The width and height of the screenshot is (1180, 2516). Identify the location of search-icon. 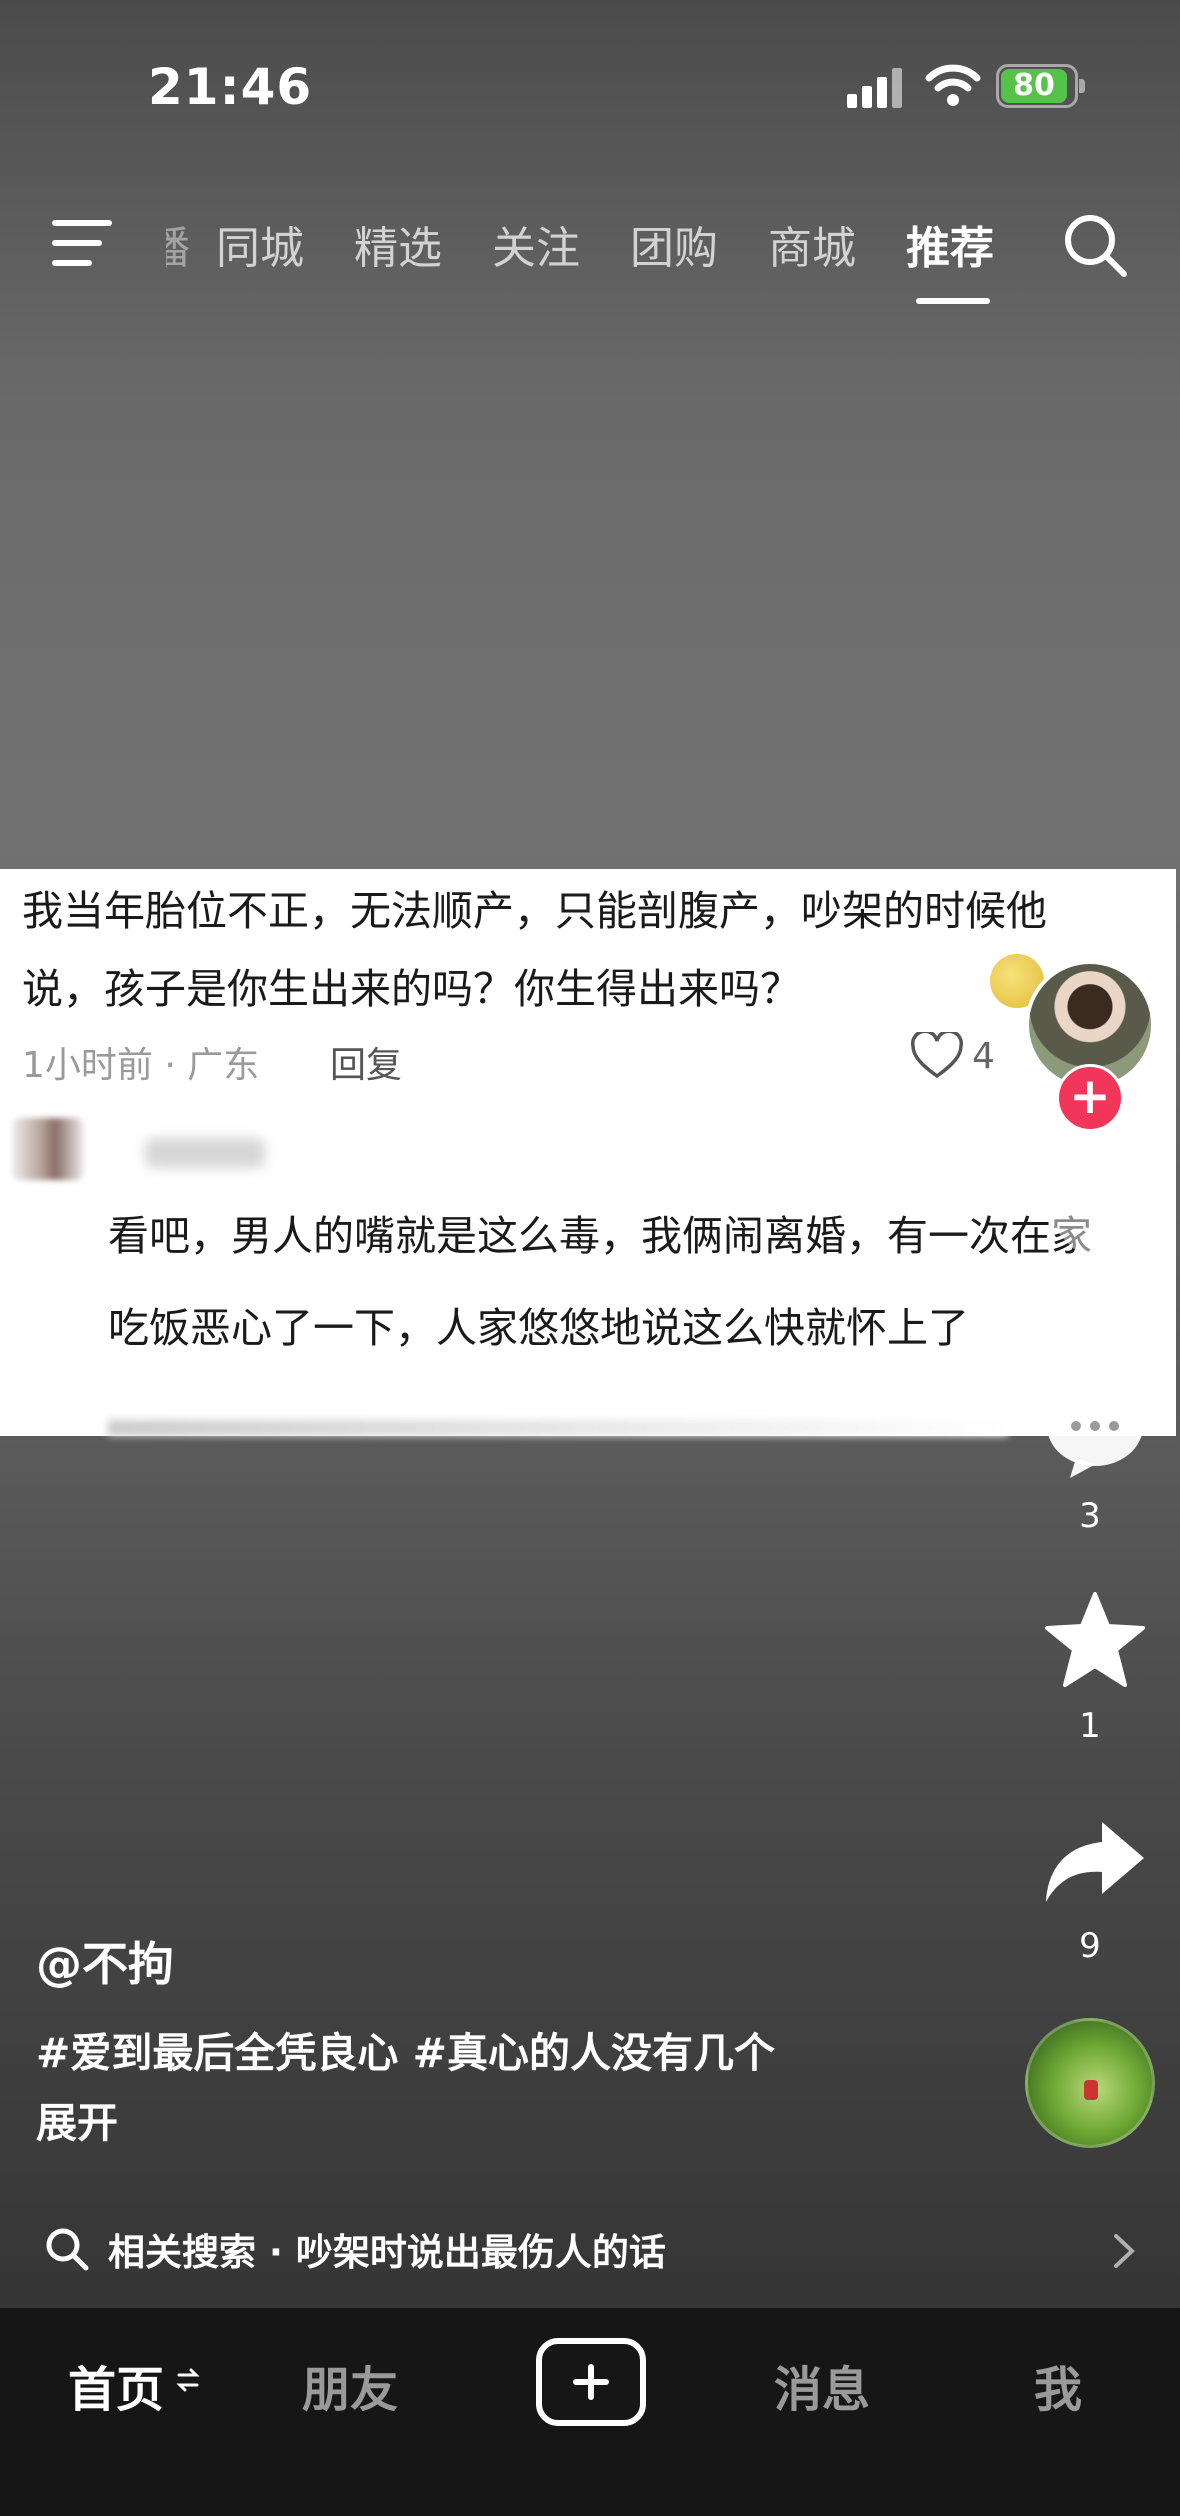
(1095, 245).